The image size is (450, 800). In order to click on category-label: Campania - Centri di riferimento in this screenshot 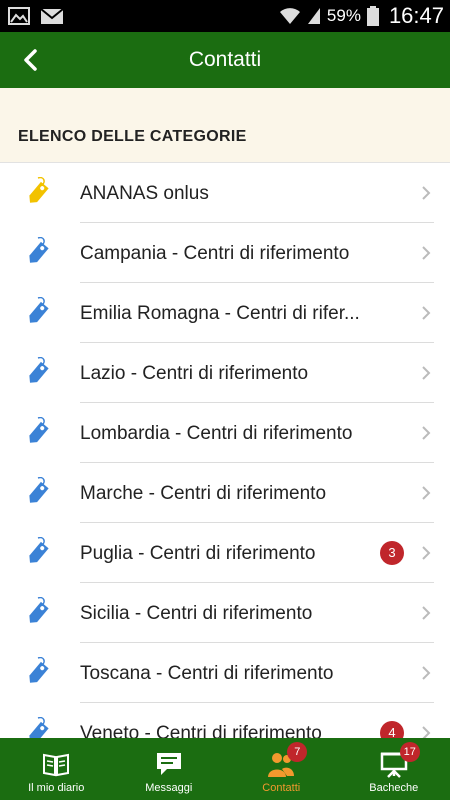, I will do `click(215, 253)`.